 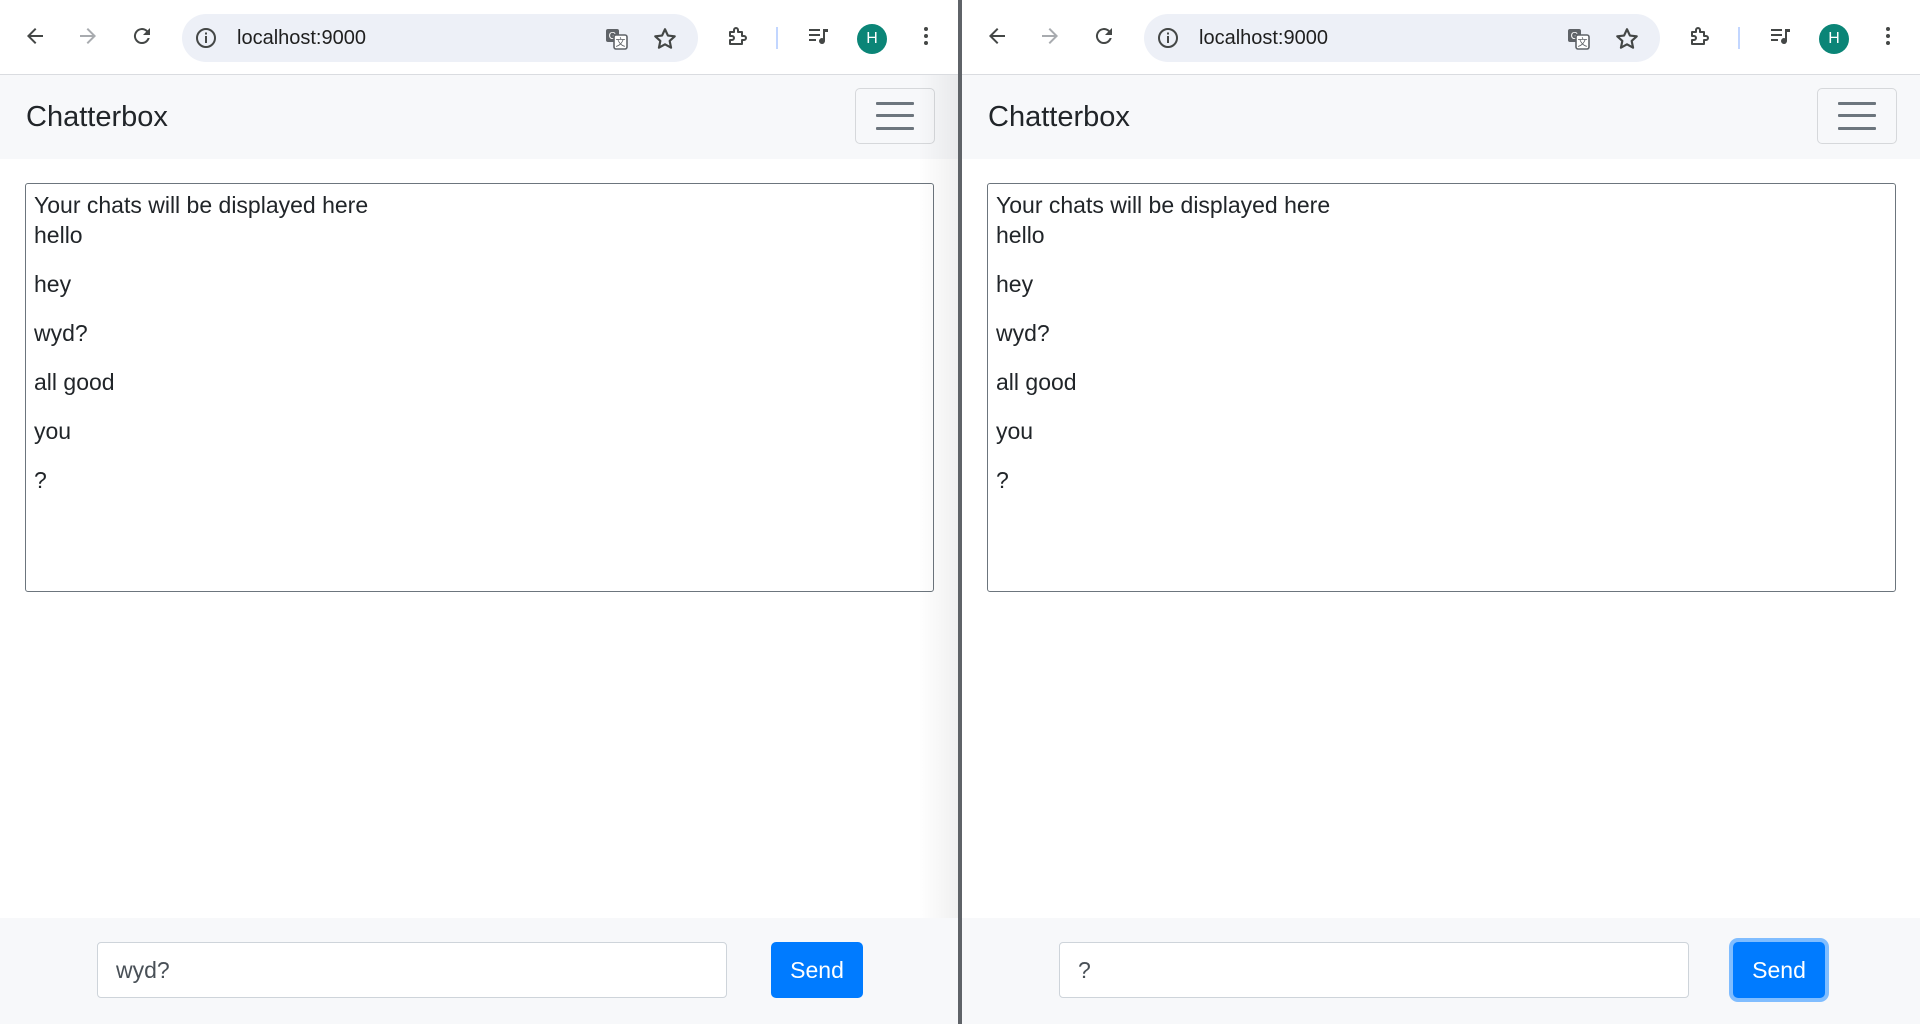 What do you see at coordinates (938, 549) in the screenshot?
I see `window-edge-shadow` at bounding box center [938, 549].